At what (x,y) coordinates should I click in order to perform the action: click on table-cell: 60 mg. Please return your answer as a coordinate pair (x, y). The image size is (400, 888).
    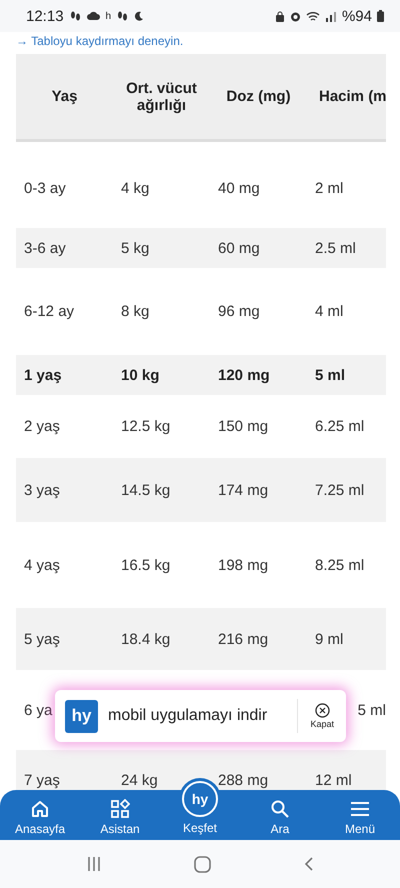
    Looking at the image, I should click on (239, 248).